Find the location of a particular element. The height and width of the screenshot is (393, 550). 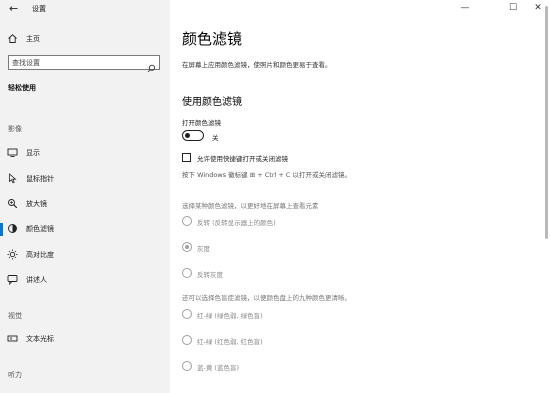

sidebar-item-label: 高对比度 is located at coordinates (40, 255).